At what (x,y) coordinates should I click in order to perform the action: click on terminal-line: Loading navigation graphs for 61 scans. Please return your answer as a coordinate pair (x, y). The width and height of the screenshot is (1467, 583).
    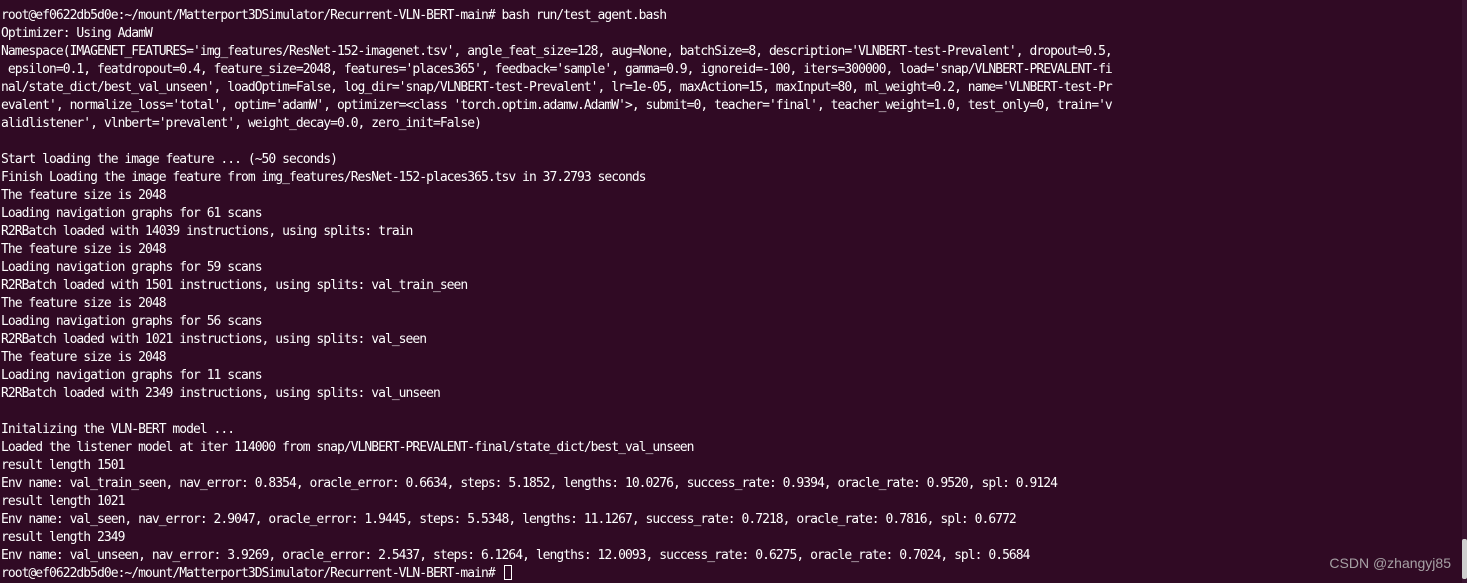
    Looking at the image, I should click on (132, 213).